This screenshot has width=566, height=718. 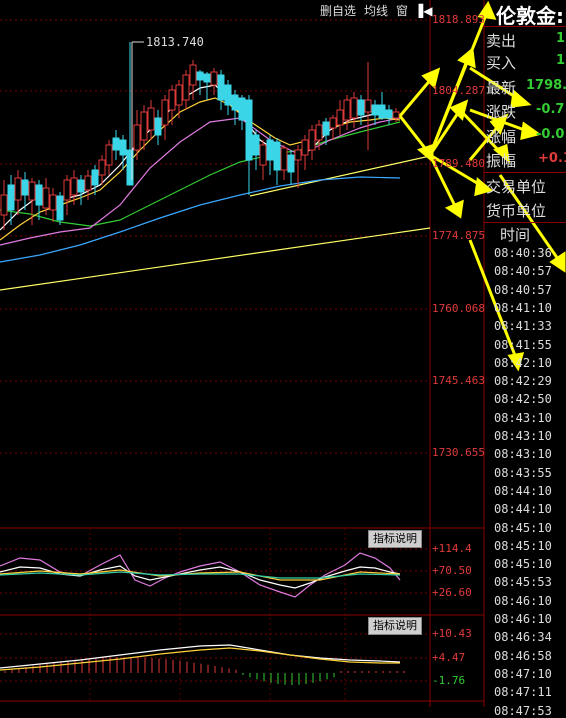 I want to click on last-price-label: 最新, so click(x=501, y=88).